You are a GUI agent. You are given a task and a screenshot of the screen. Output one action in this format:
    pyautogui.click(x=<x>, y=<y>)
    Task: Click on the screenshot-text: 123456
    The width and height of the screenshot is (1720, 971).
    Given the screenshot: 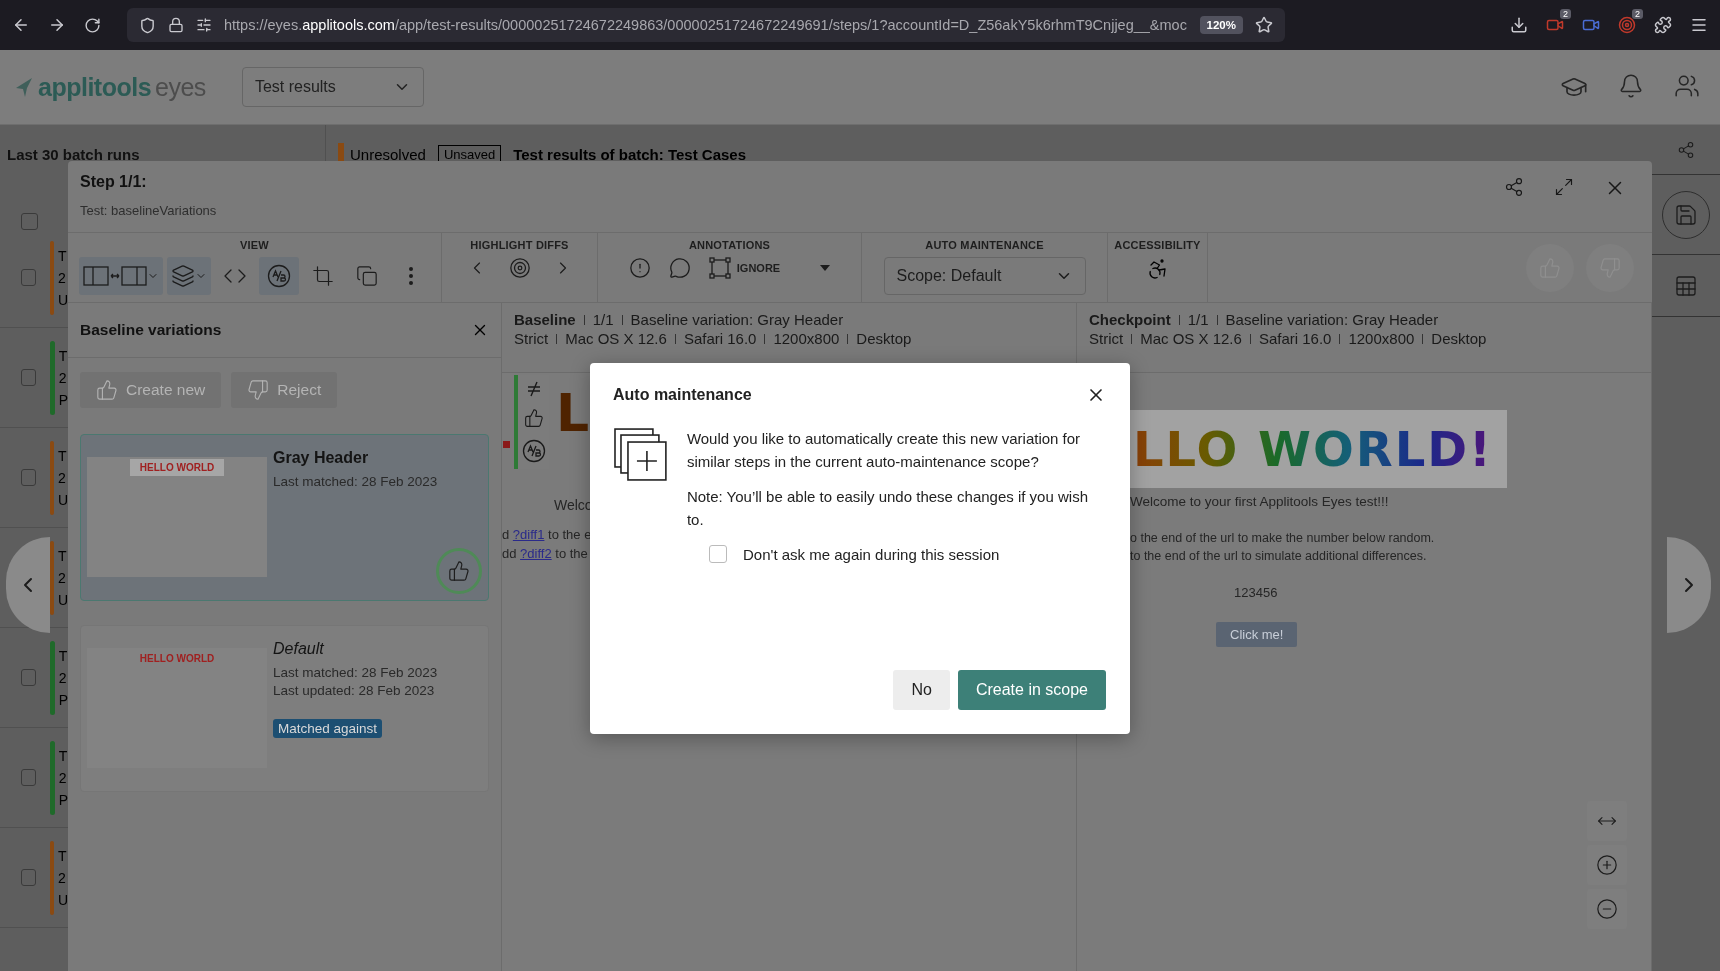 What is the action you would take?
    pyautogui.click(x=1256, y=592)
    